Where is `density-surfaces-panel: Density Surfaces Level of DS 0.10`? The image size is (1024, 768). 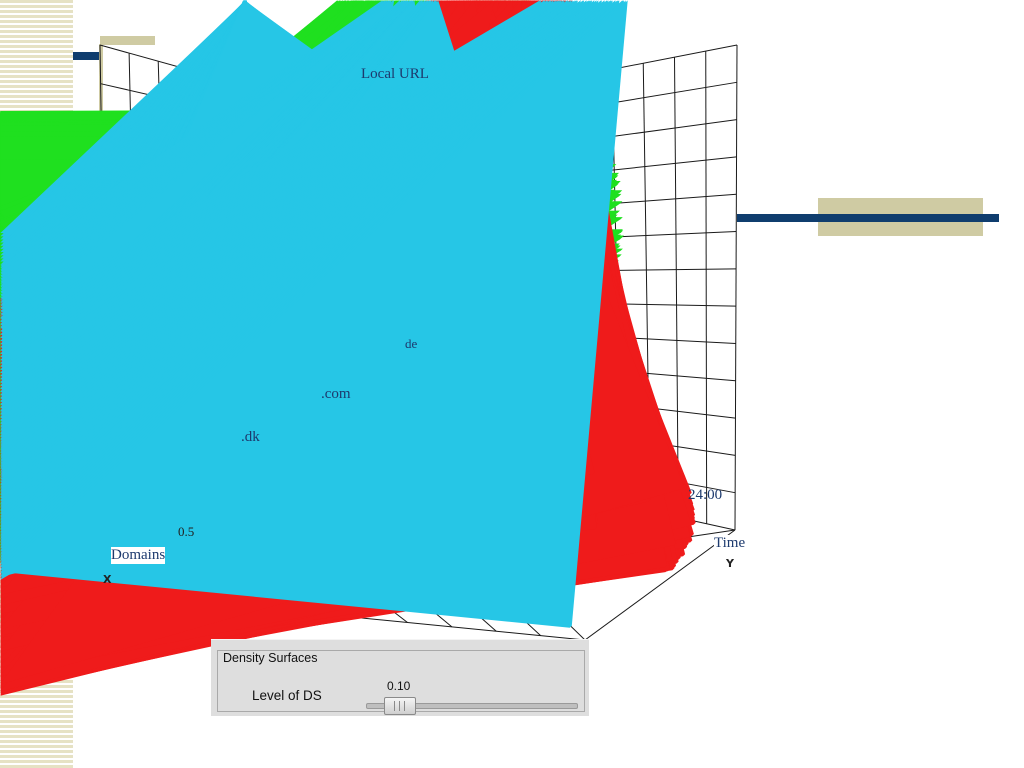 density-surfaces-panel: Density Surfaces Level of DS 0.10 is located at coordinates (400, 677).